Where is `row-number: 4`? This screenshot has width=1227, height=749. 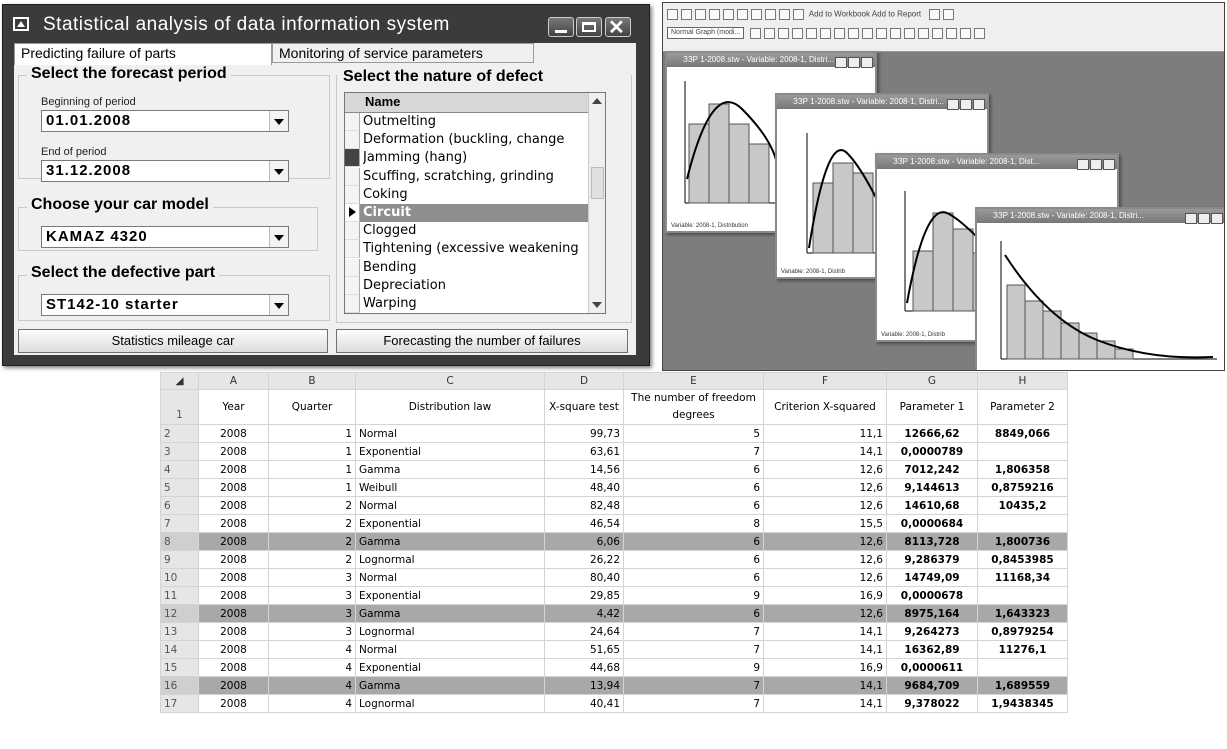 row-number: 4 is located at coordinates (179, 469).